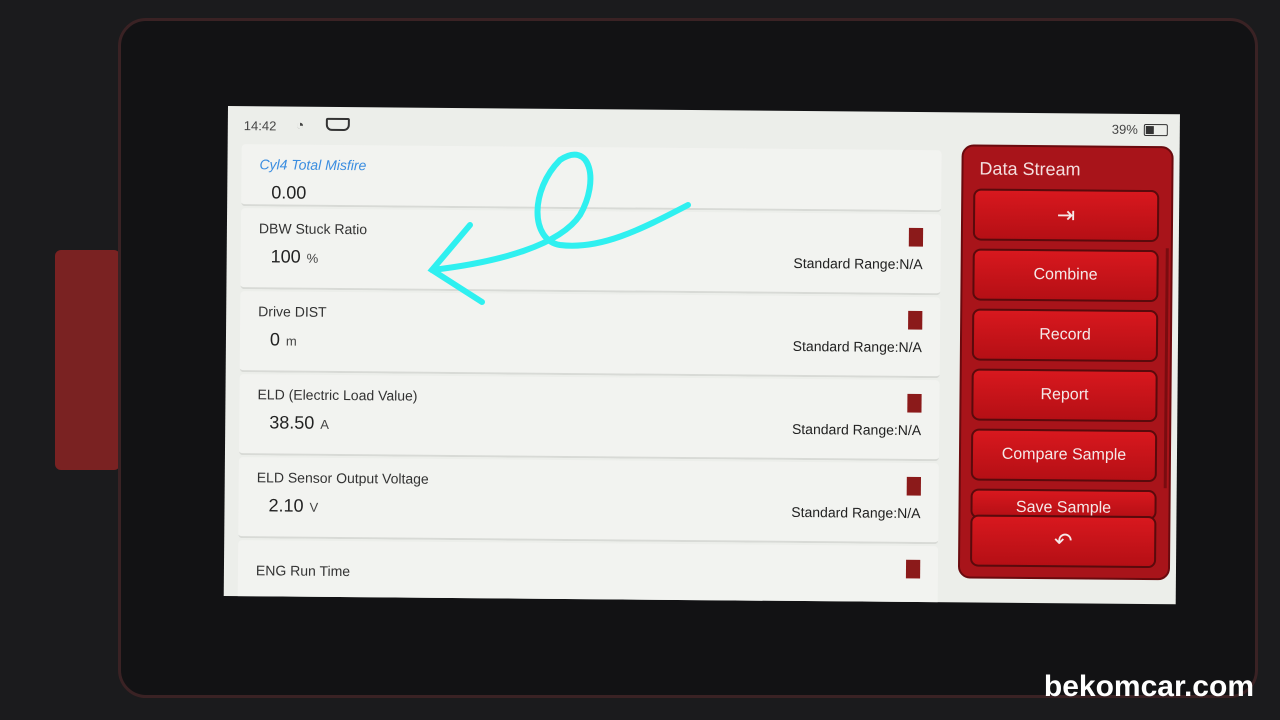 Image resolution: width=1280 pixels, height=720 pixels. What do you see at coordinates (1148, 686) in the screenshot?
I see `watermark: bekomcar.com` at bounding box center [1148, 686].